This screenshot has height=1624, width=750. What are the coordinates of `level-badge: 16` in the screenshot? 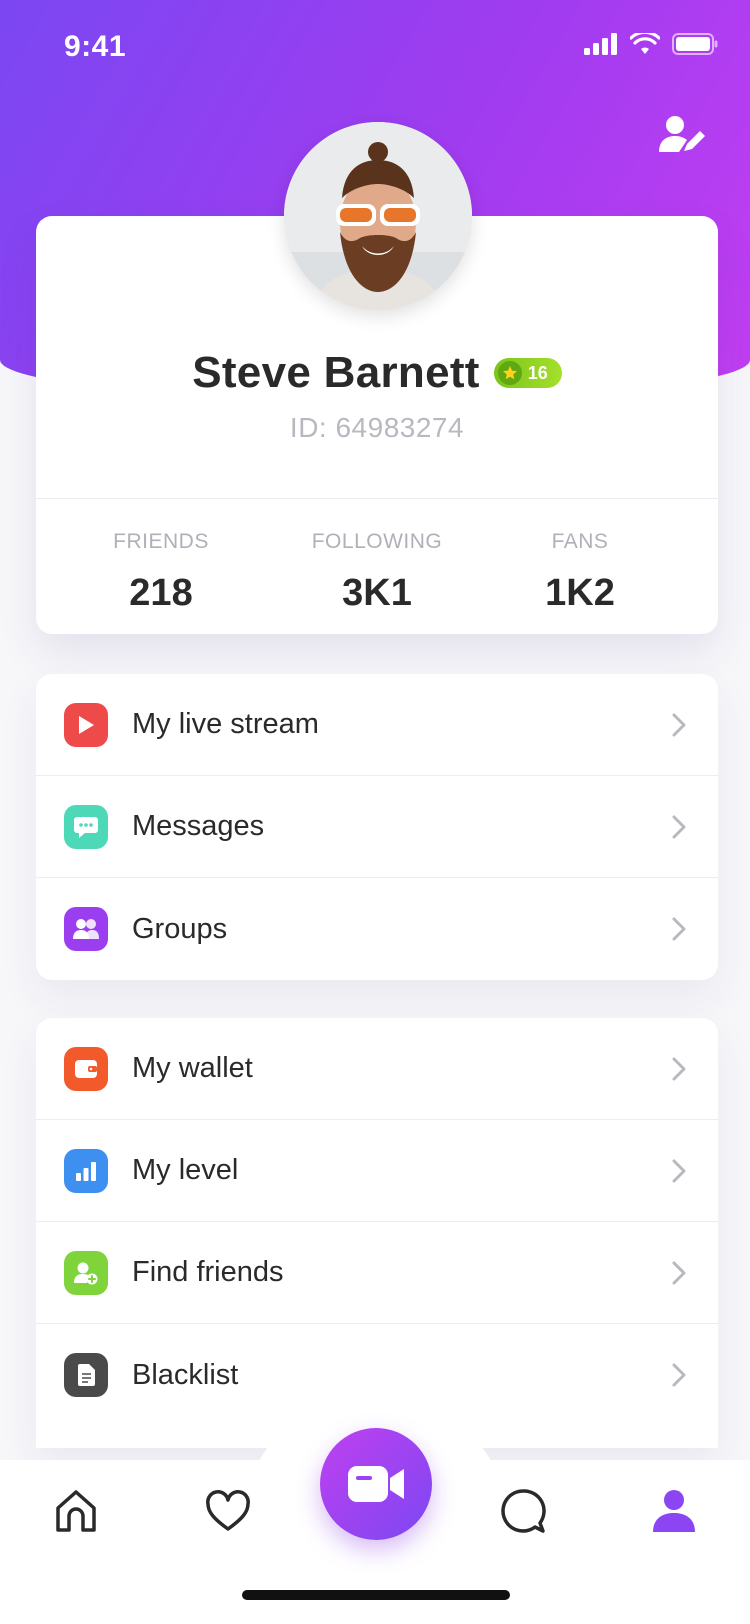 It's located at (527, 373).